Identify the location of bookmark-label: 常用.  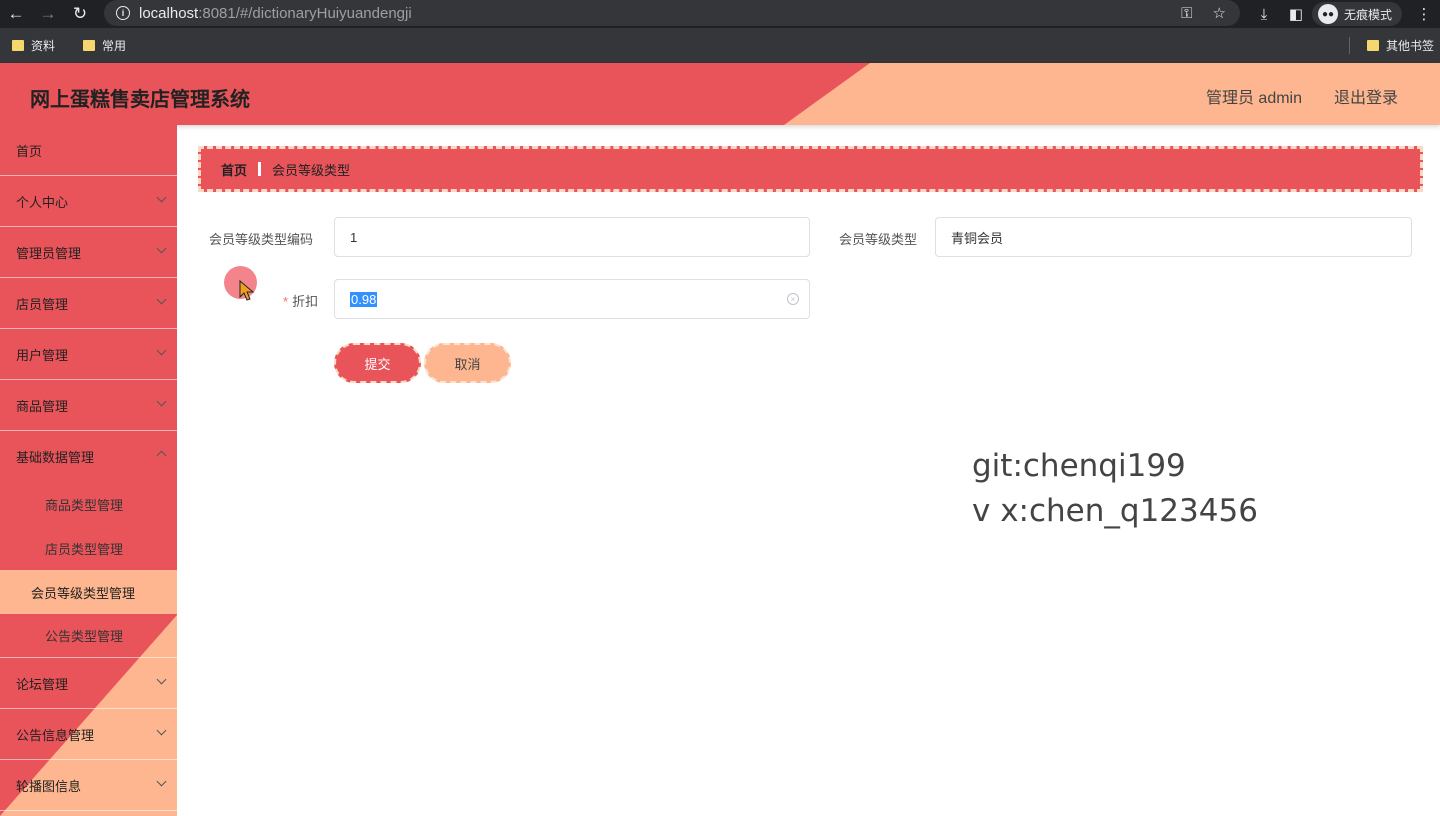
(114, 46).